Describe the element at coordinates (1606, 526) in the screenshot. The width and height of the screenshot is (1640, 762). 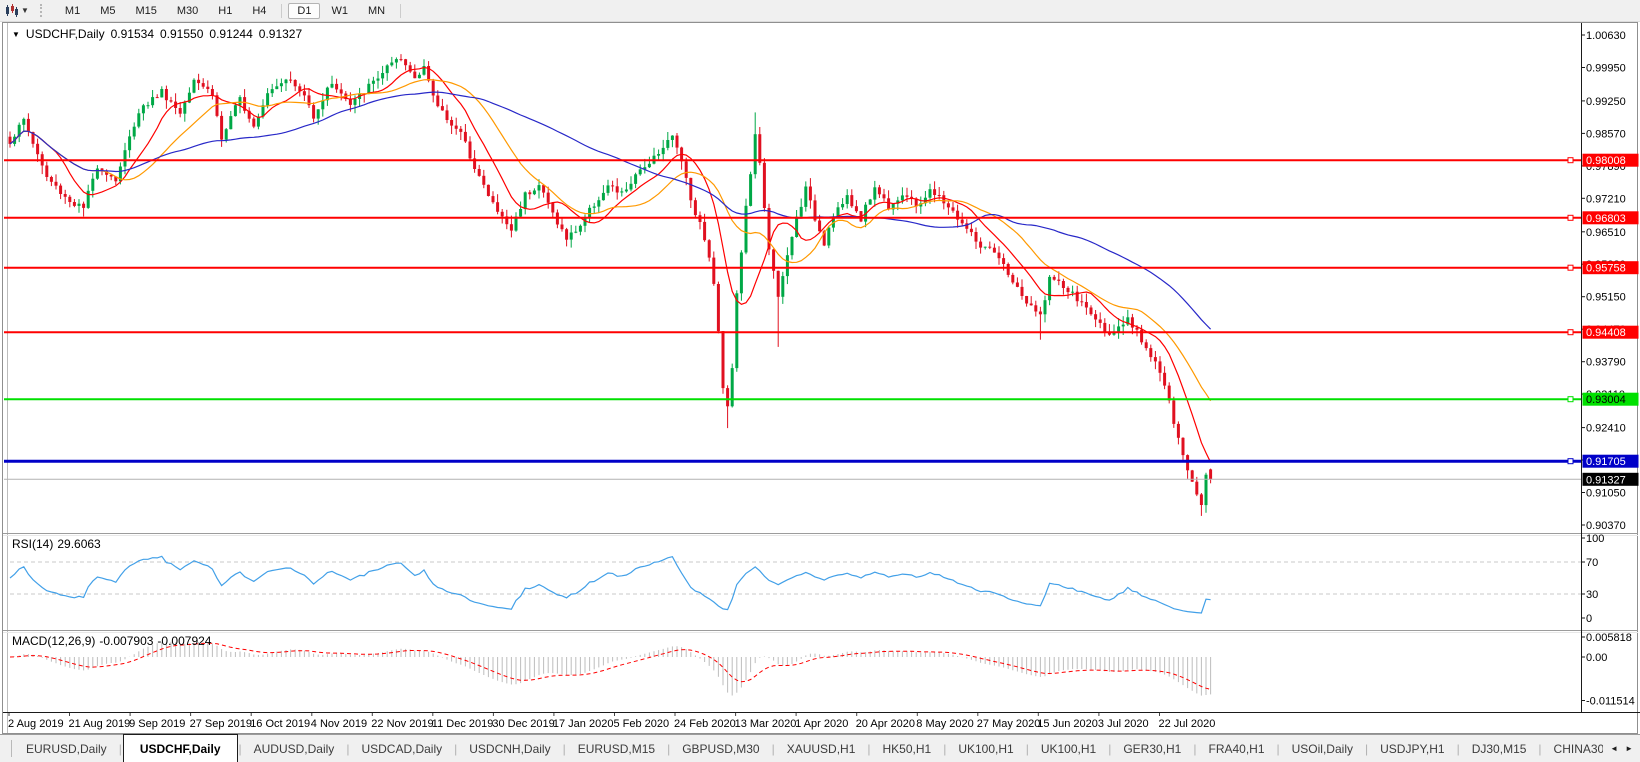
I see `svg-text: 0.90370` at that location.